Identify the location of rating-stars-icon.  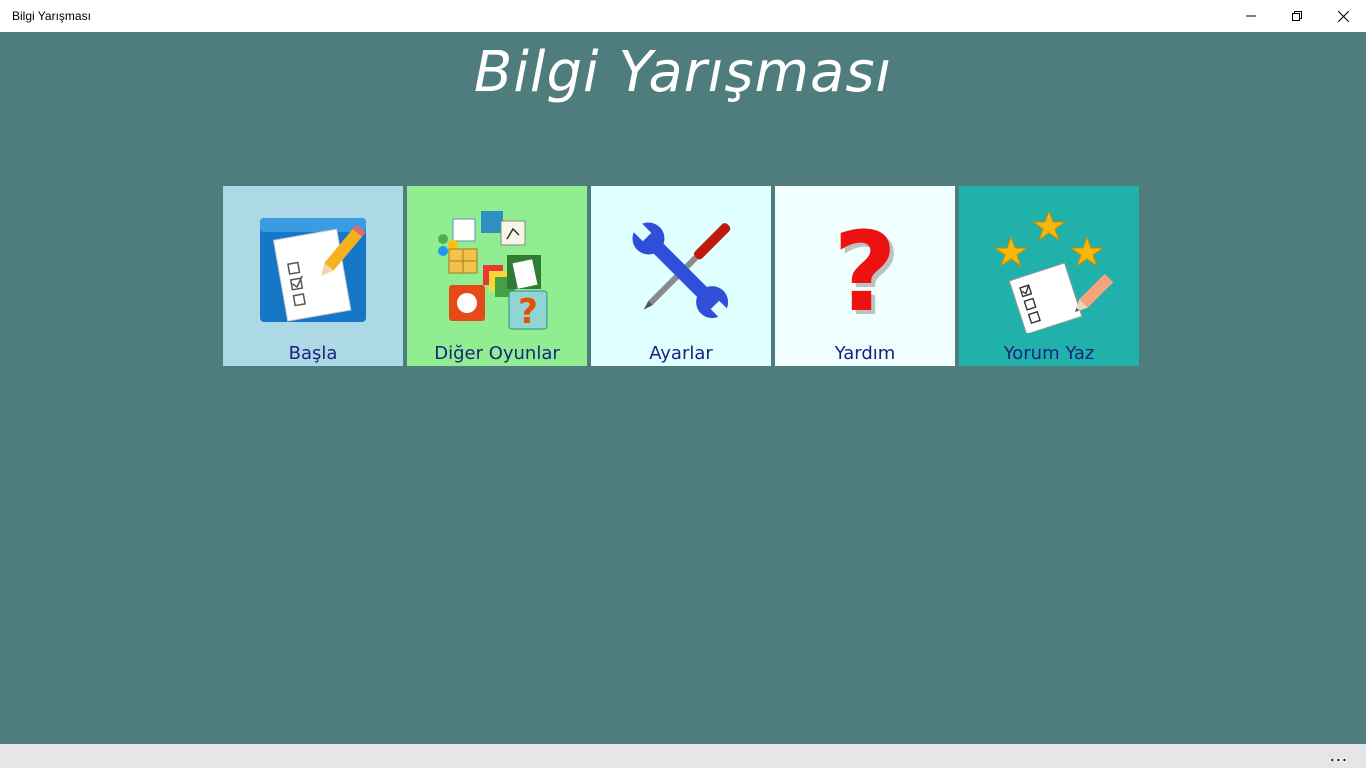
(1049, 271).